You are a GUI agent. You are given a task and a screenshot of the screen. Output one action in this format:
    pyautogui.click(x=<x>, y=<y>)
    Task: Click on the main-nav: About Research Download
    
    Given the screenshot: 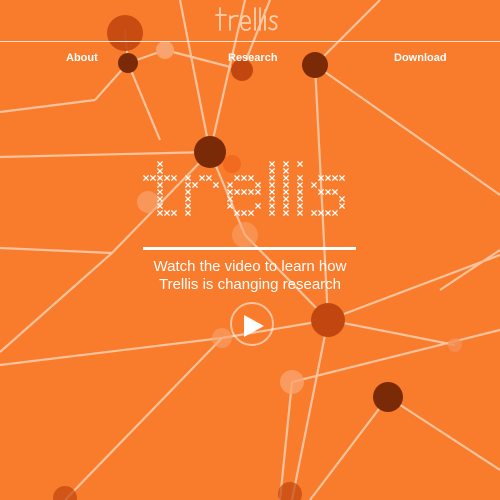 What is the action you would take?
    pyautogui.click(x=250, y=60)
    